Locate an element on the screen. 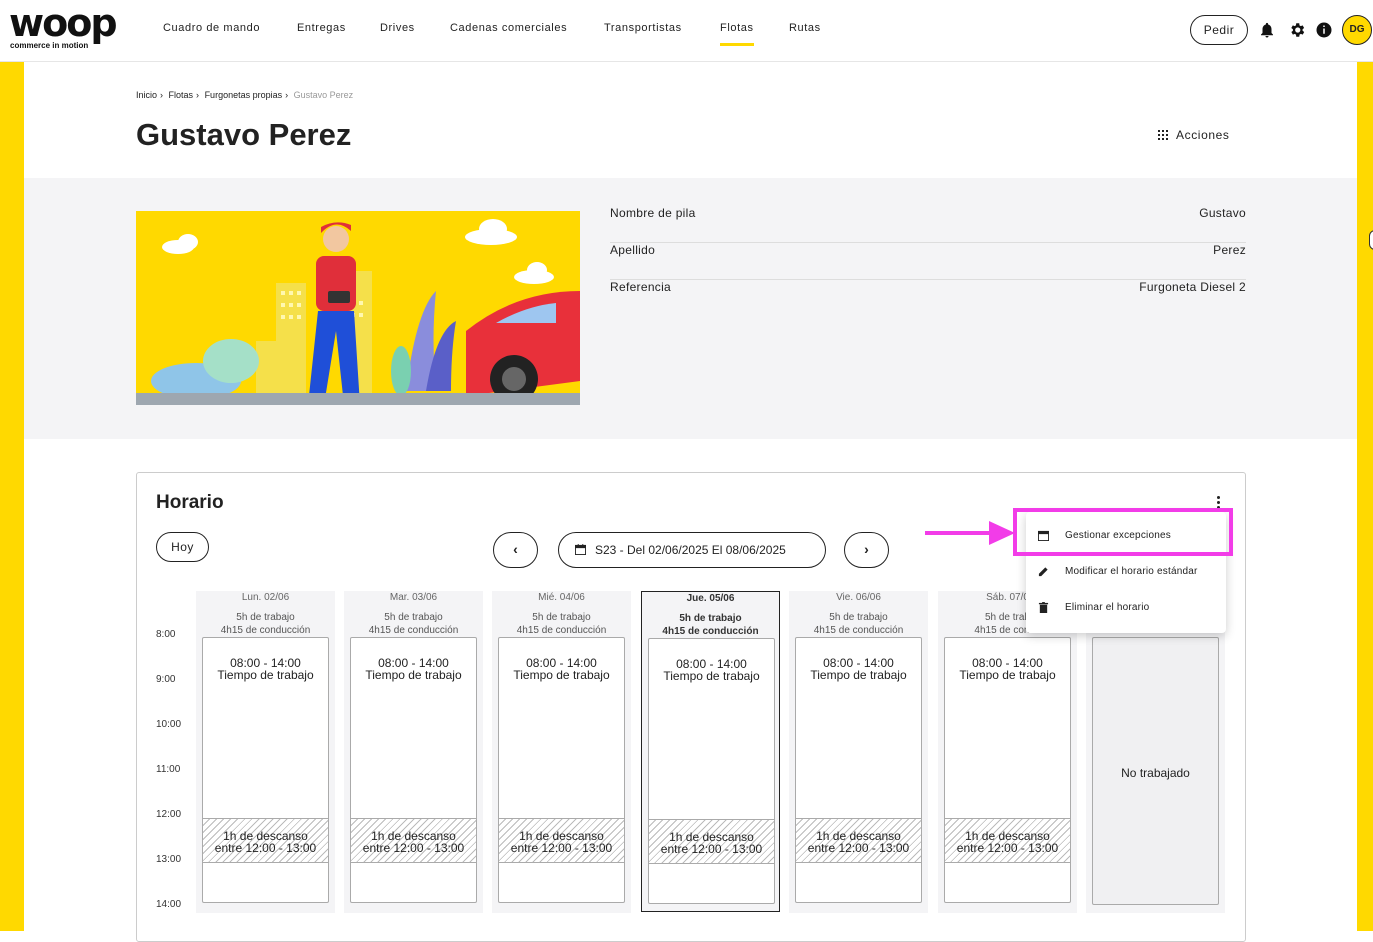 This screenshot has width=1373, height=942. next-week-button: › is located at coordinates (866, 550).